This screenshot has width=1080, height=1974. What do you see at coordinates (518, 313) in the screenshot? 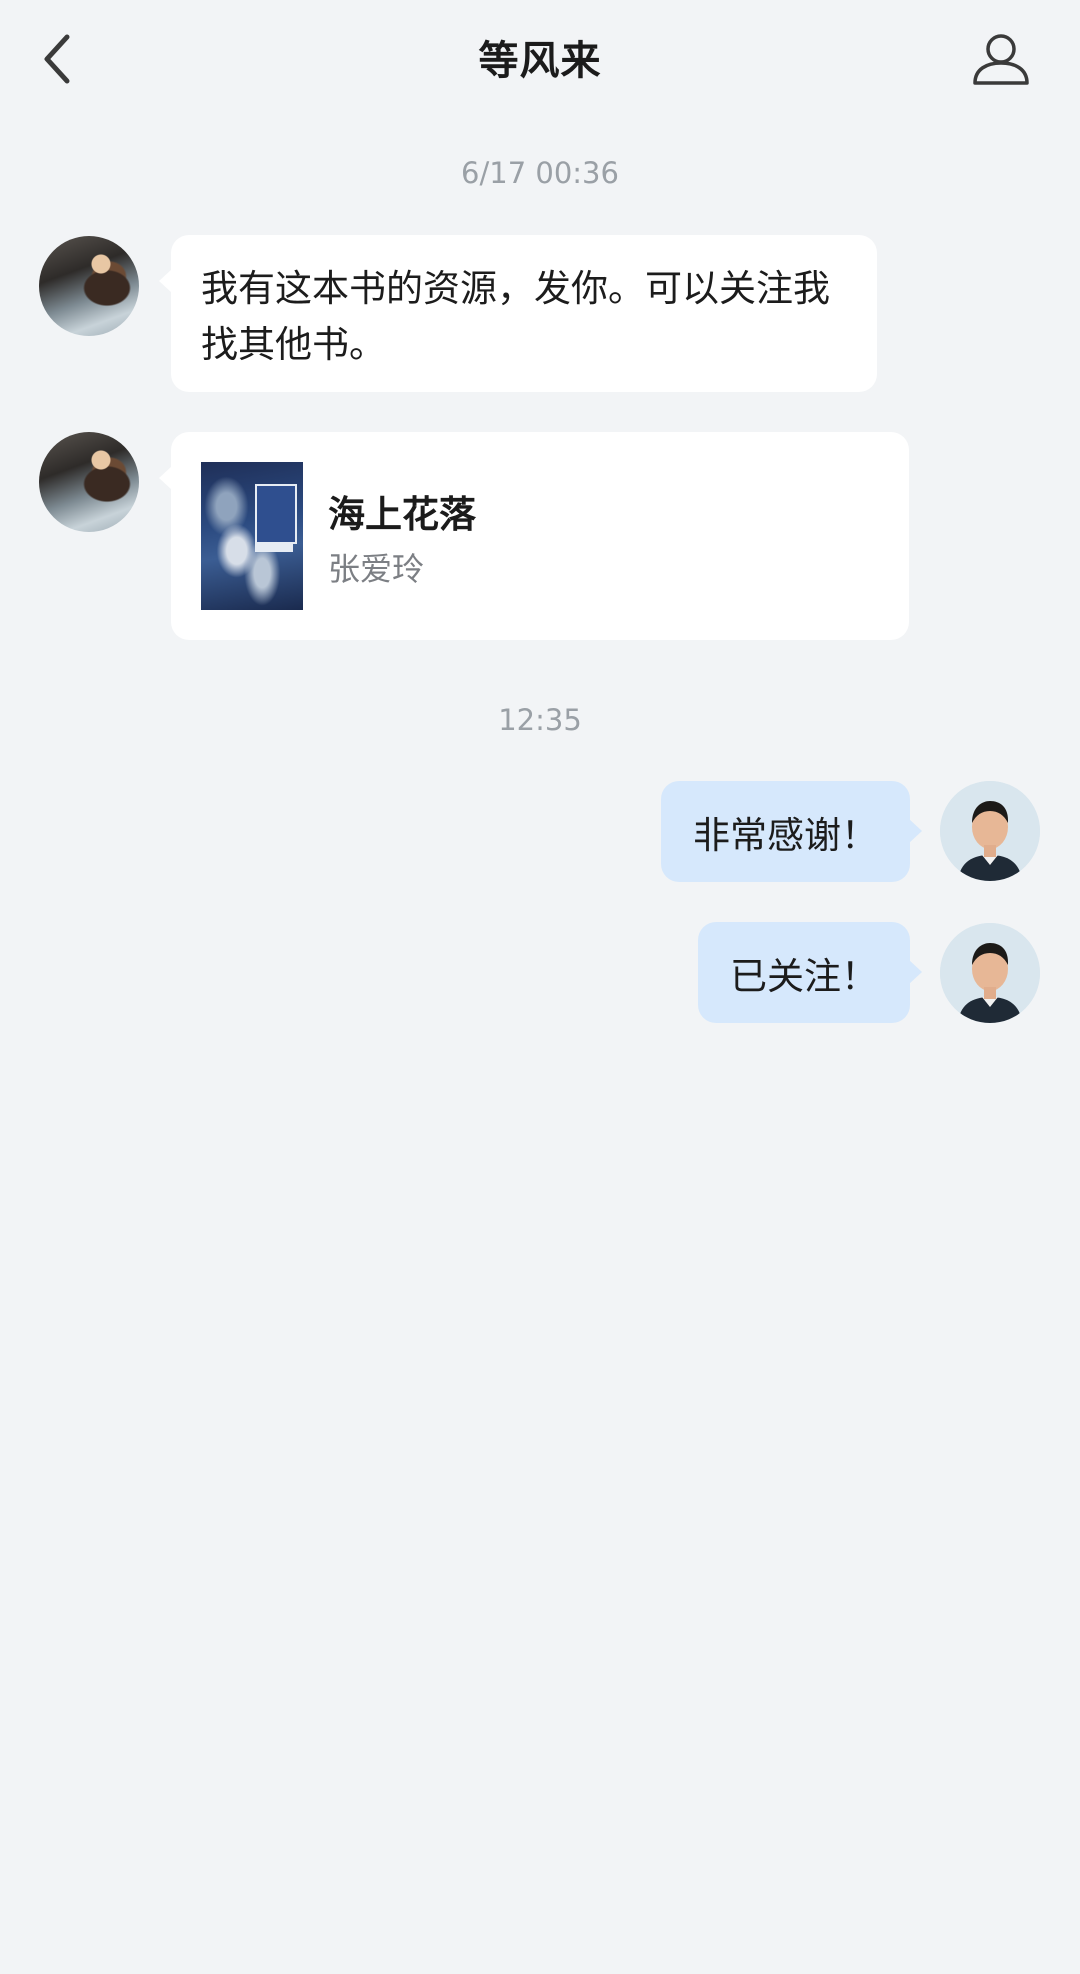
I see `incoming-message-bubble: 我有这本书的资源，发你。可以关注我找其他书。` at bounding box center [518, 313].